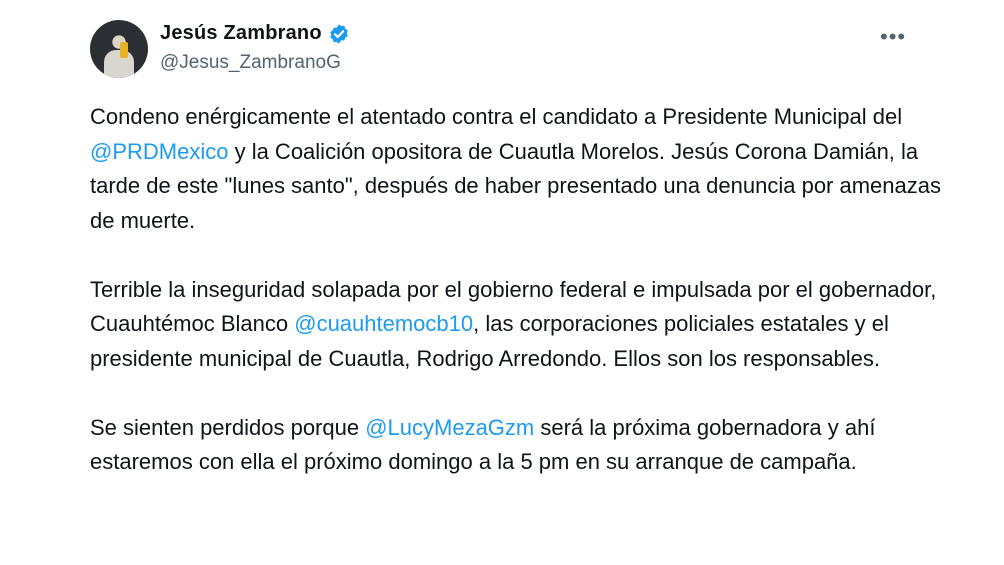 The image size is (1004, 565). I want to click on paragraph-text: Se sienten perdidos porque, so click(228, 427).